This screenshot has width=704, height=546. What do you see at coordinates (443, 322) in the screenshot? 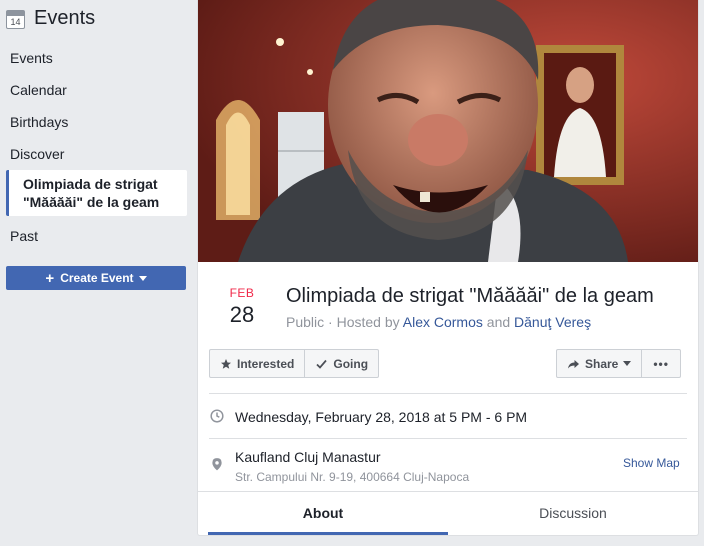
I see `host-link-1: Alex Cormos` at bounding box center [443, 322].